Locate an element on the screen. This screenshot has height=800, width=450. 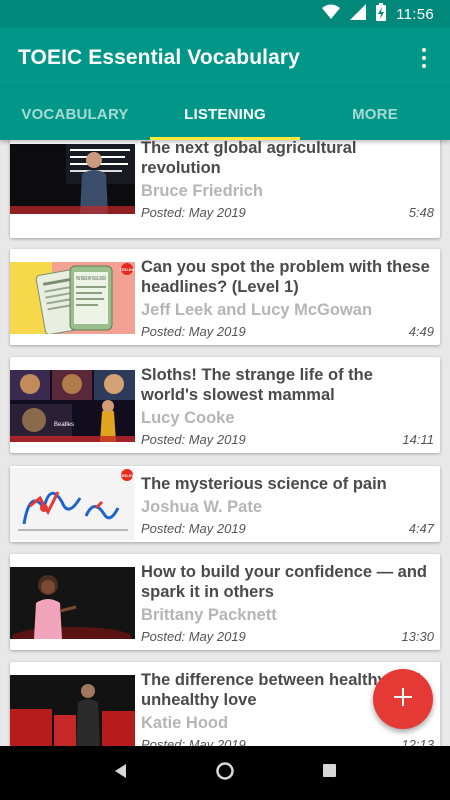
back-icon is located at coordinates (121, 773).